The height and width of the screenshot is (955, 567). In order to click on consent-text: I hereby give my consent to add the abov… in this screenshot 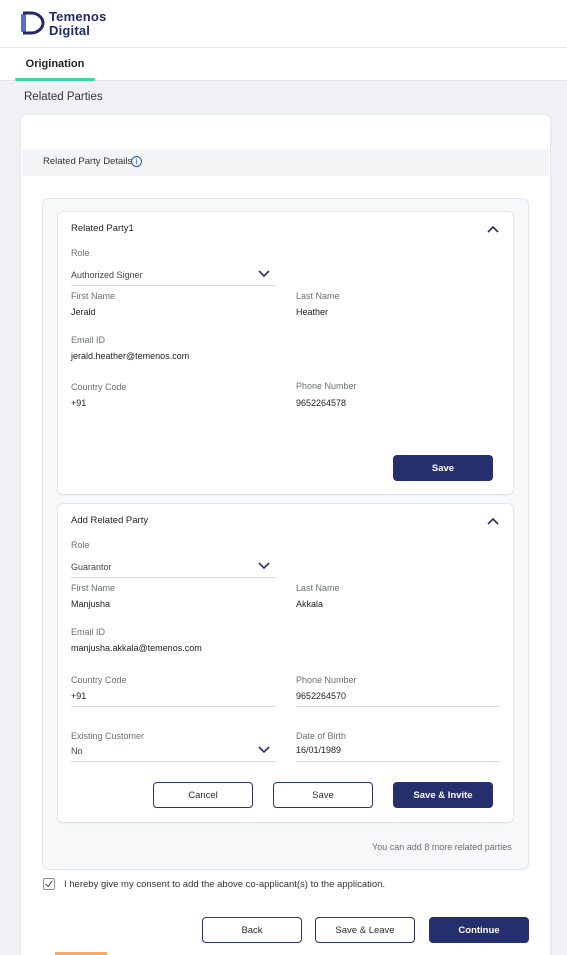, I will do `click(225, 884)`.